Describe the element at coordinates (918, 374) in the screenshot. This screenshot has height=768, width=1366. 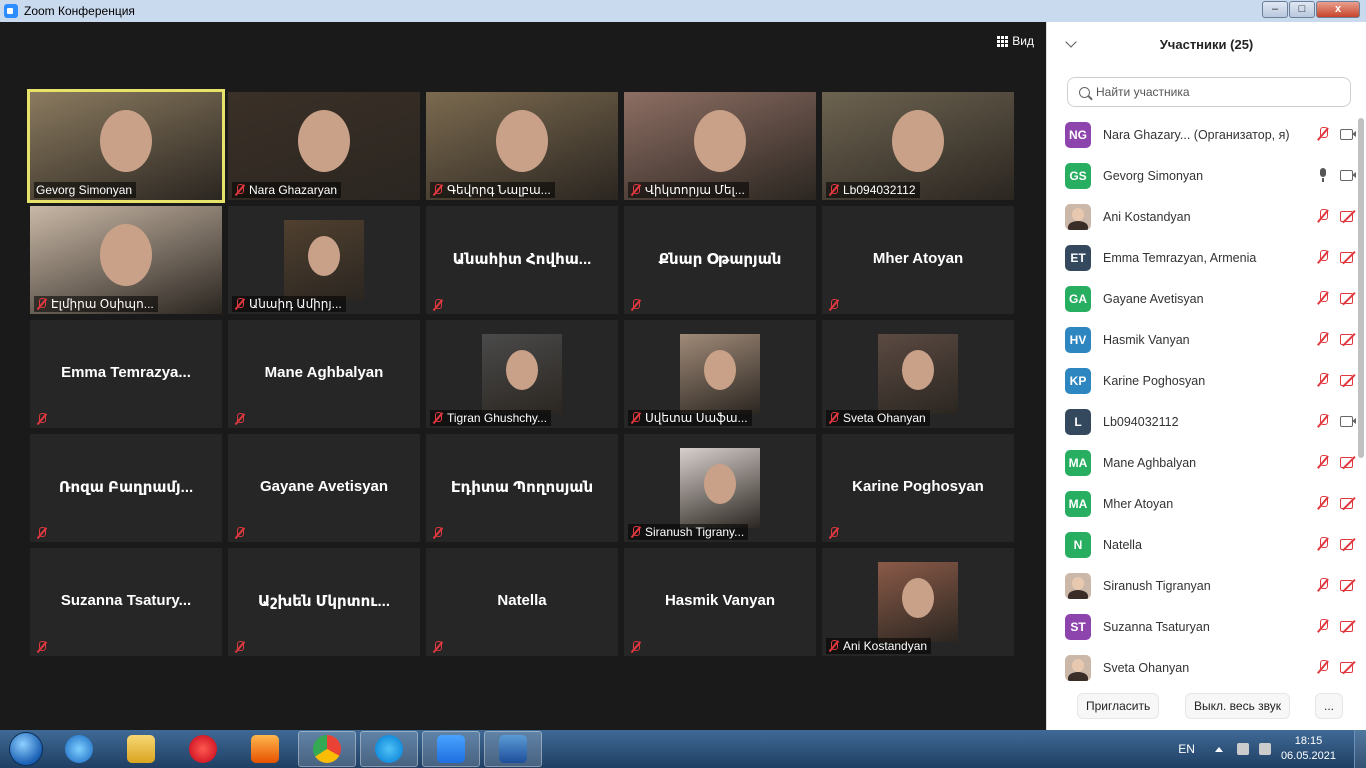
I see `video-tile: Sveta Ohanyan` at that location.